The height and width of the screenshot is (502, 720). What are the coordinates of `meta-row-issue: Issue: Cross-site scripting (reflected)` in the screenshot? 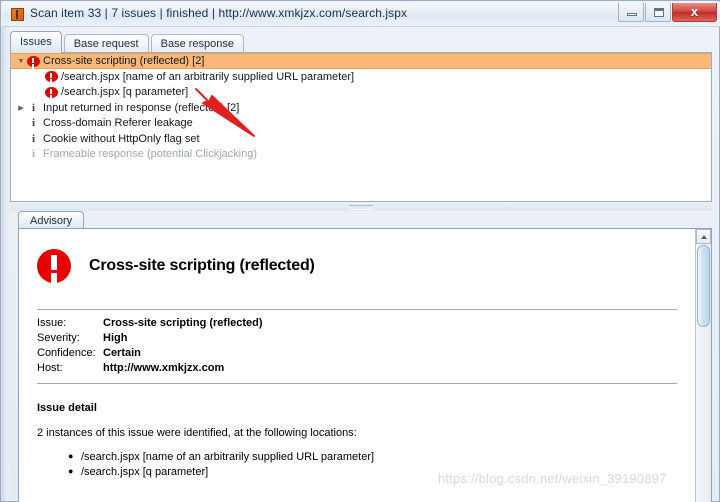 It's located at (150, 324).